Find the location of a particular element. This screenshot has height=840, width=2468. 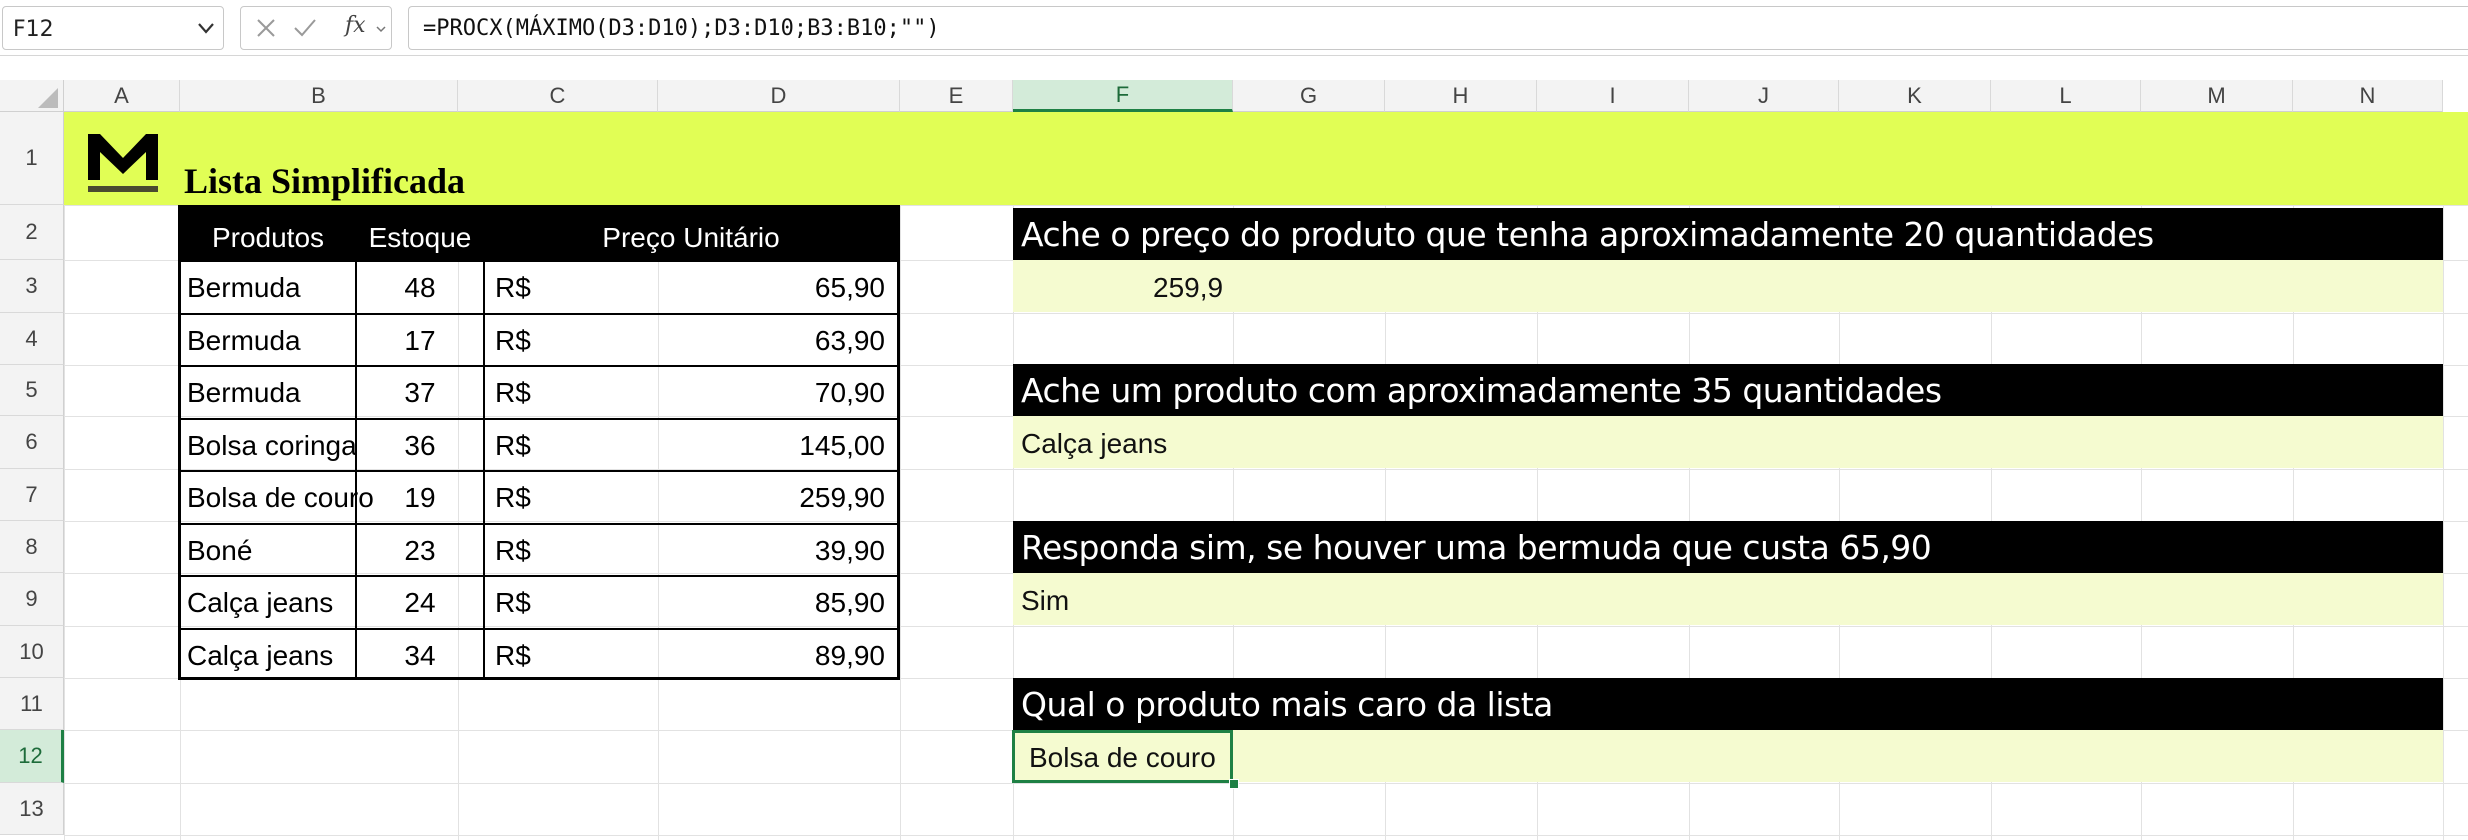

select-all-triangle-icon is located at coordinates (48, 98).